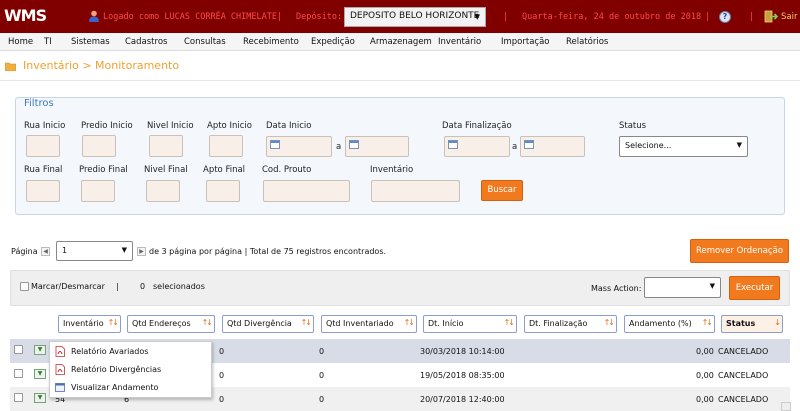  I want to click on data-inicio-to-input, so click(377, 146).